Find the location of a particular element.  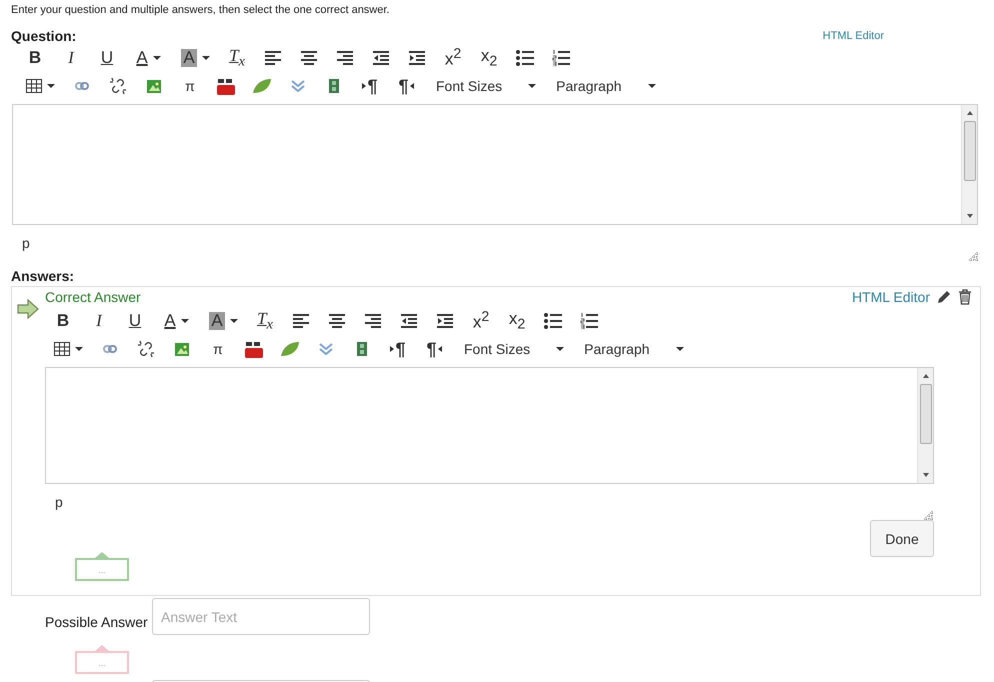

question-label: Question: is located at coordinates (43, 36).